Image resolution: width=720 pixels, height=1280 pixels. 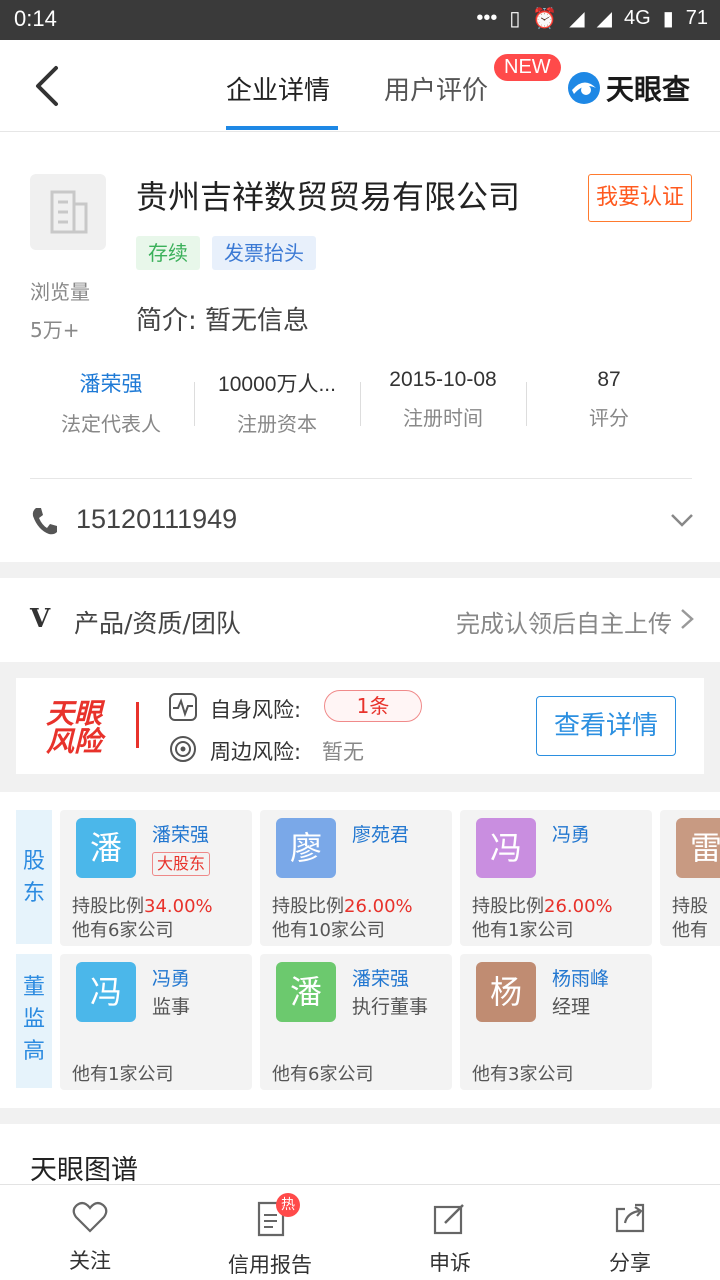 I want to click on active-tab-indicator, so click(x=282, y=128).